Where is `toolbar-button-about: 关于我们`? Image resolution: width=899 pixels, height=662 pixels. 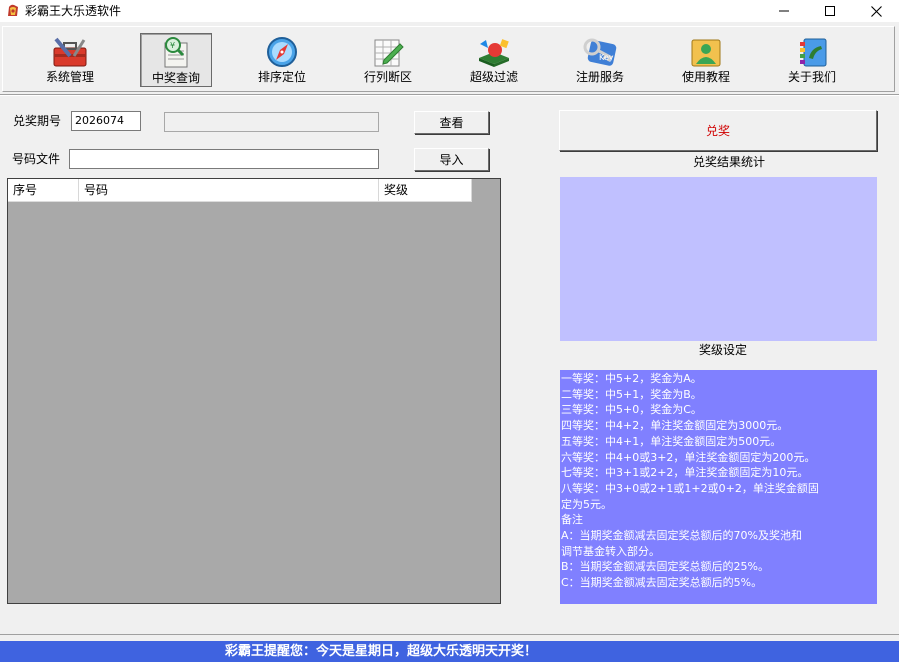
toolbar-button-about: 关于我们 is located at coordinates (812, 60).